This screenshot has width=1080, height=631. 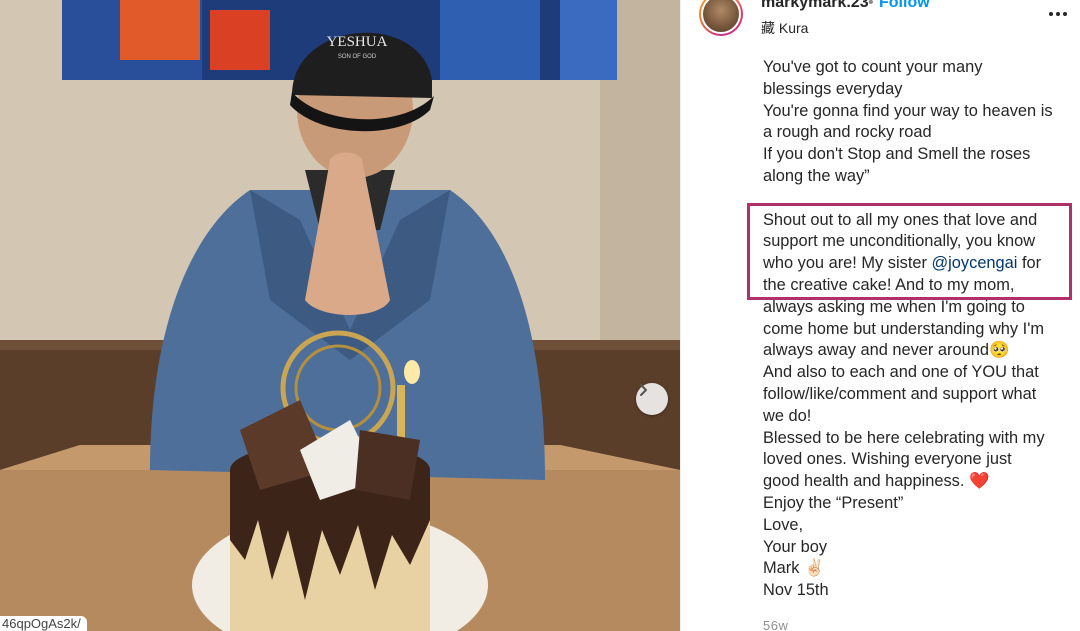 I want to click on caption-line: Enjoy the “Present”, so click(x=833, y=502).